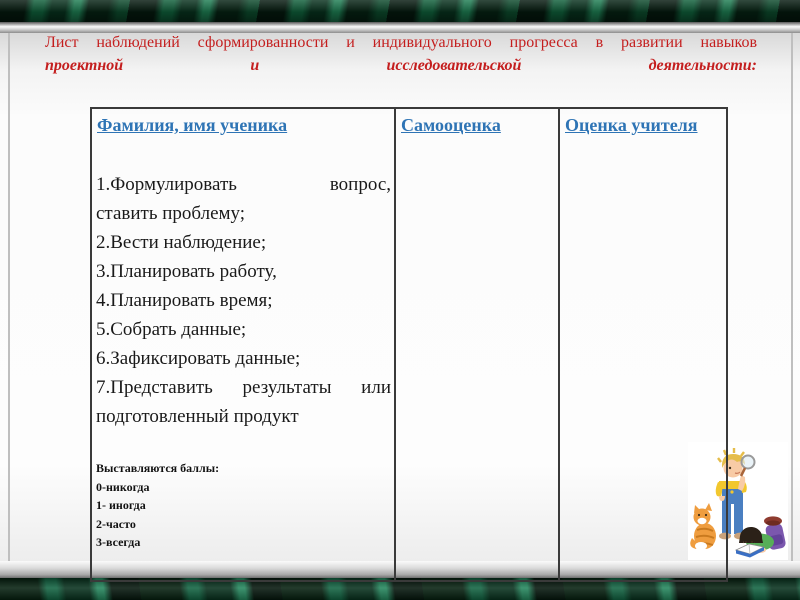 The height and width of the screenshot is (600, 800). Describe the element at coordinates (451, 125) in the screenshot. I see `header-self-assessment: Самооценка` at that location.